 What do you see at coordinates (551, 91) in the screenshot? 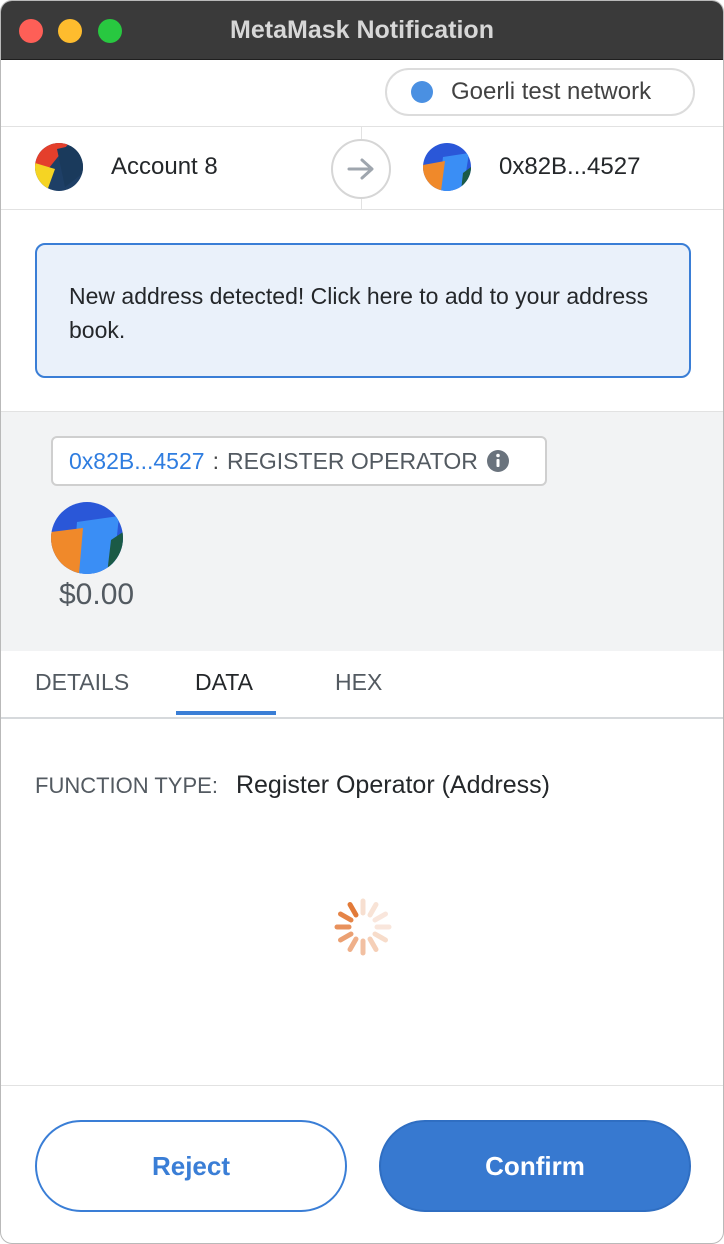
I see `network-label: Goerli test network` at bounding box center [551, 91].